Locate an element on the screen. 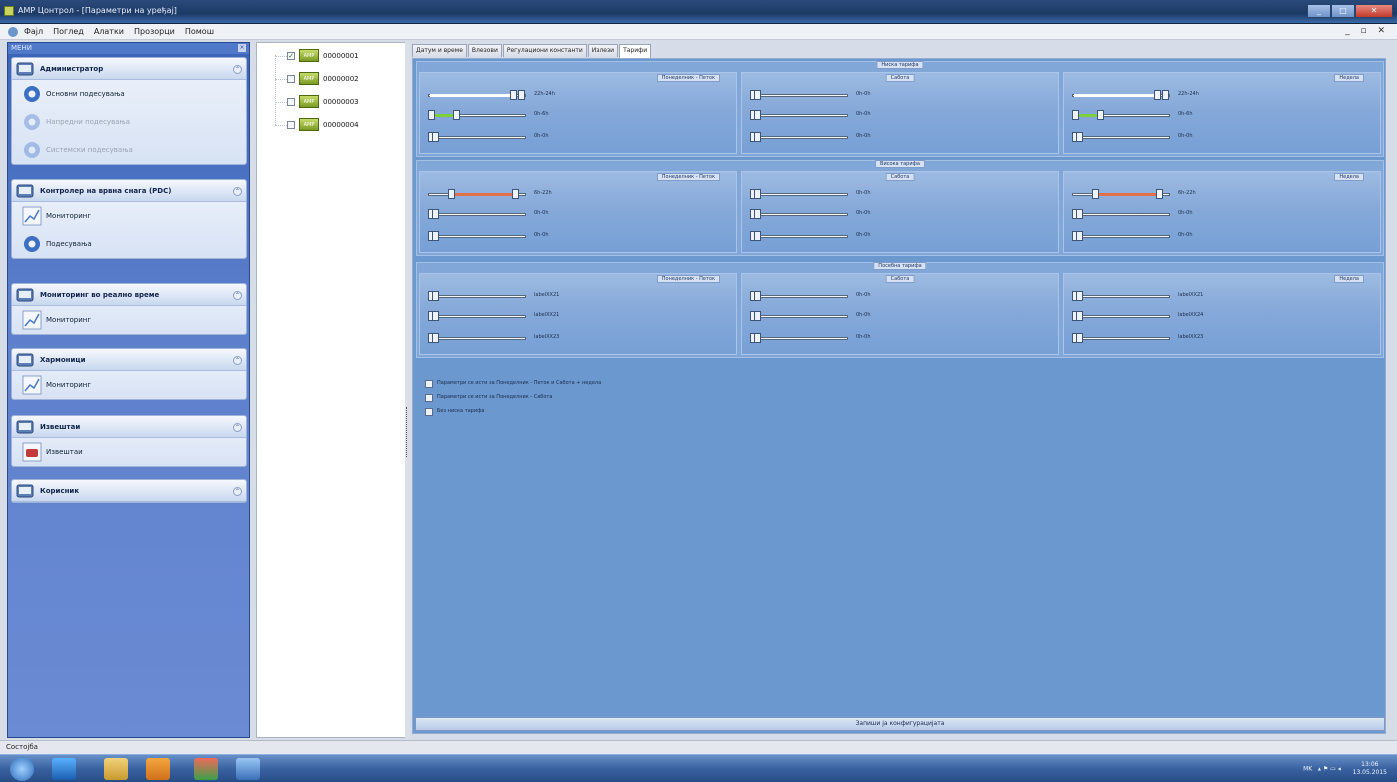 This screenshot has width=1397, height=782. sidebar-group-header: Мониторинг во реално време ⌃ is located at coordinates (129, 295).